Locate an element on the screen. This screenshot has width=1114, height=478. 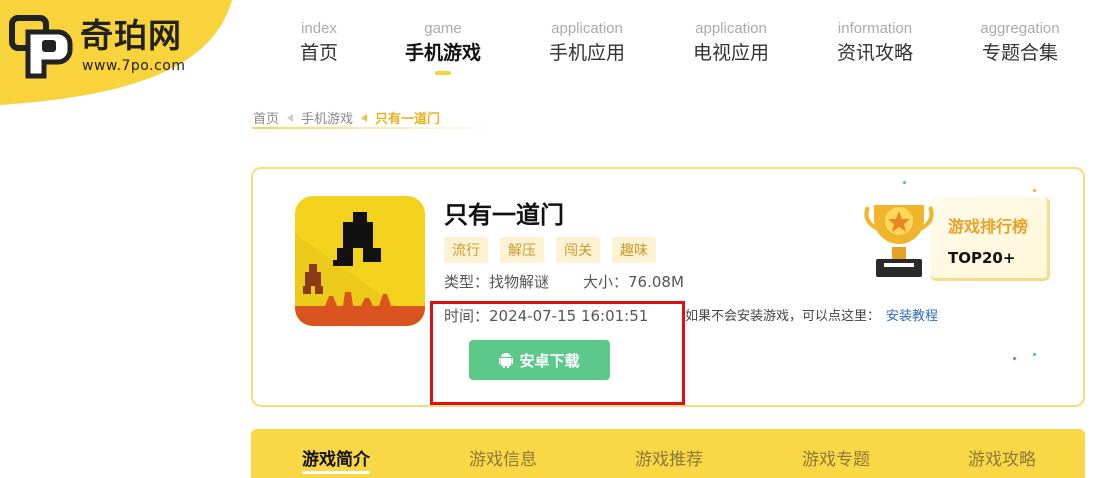
download-highlight-box is located at coordinates (557, 353).